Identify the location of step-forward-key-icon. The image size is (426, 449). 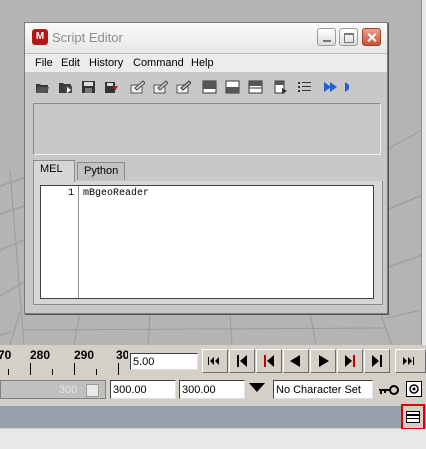
(350, 361).